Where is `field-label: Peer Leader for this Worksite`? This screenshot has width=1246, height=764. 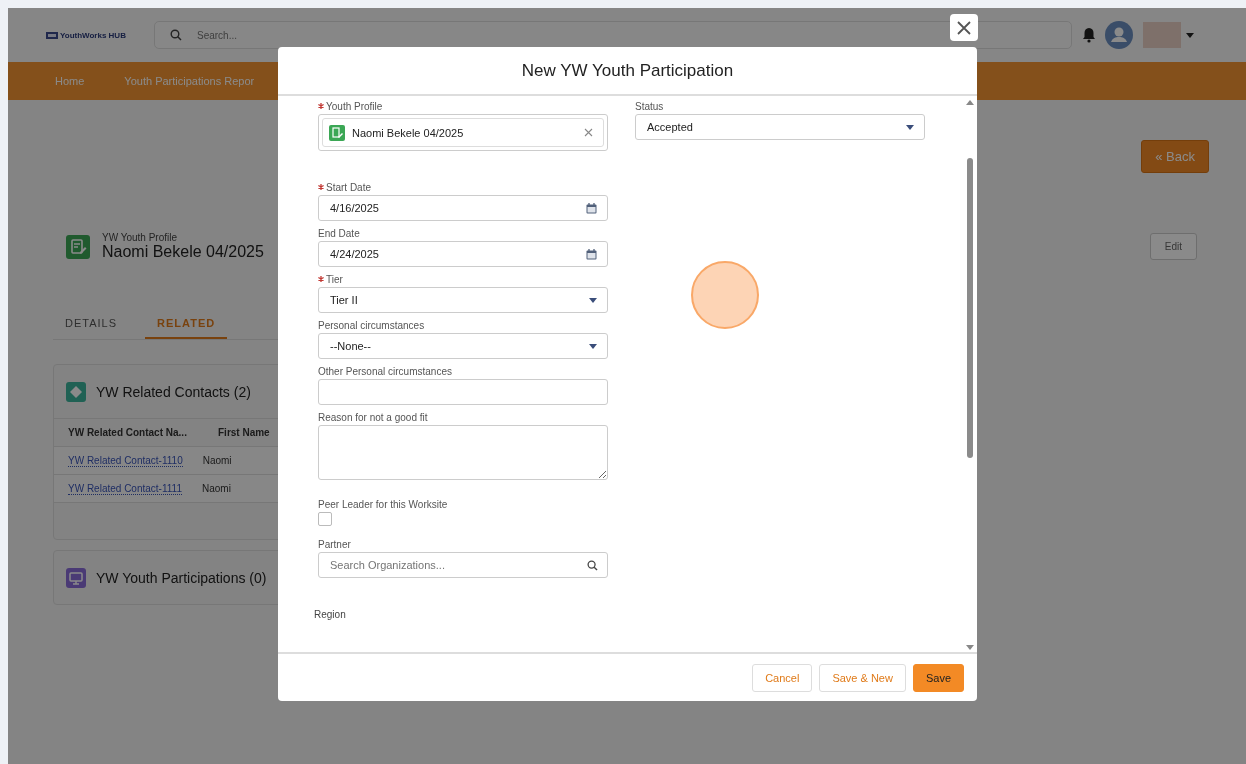
field-label: Peer Leader for this Worksite is located at coordinates (383, 505).